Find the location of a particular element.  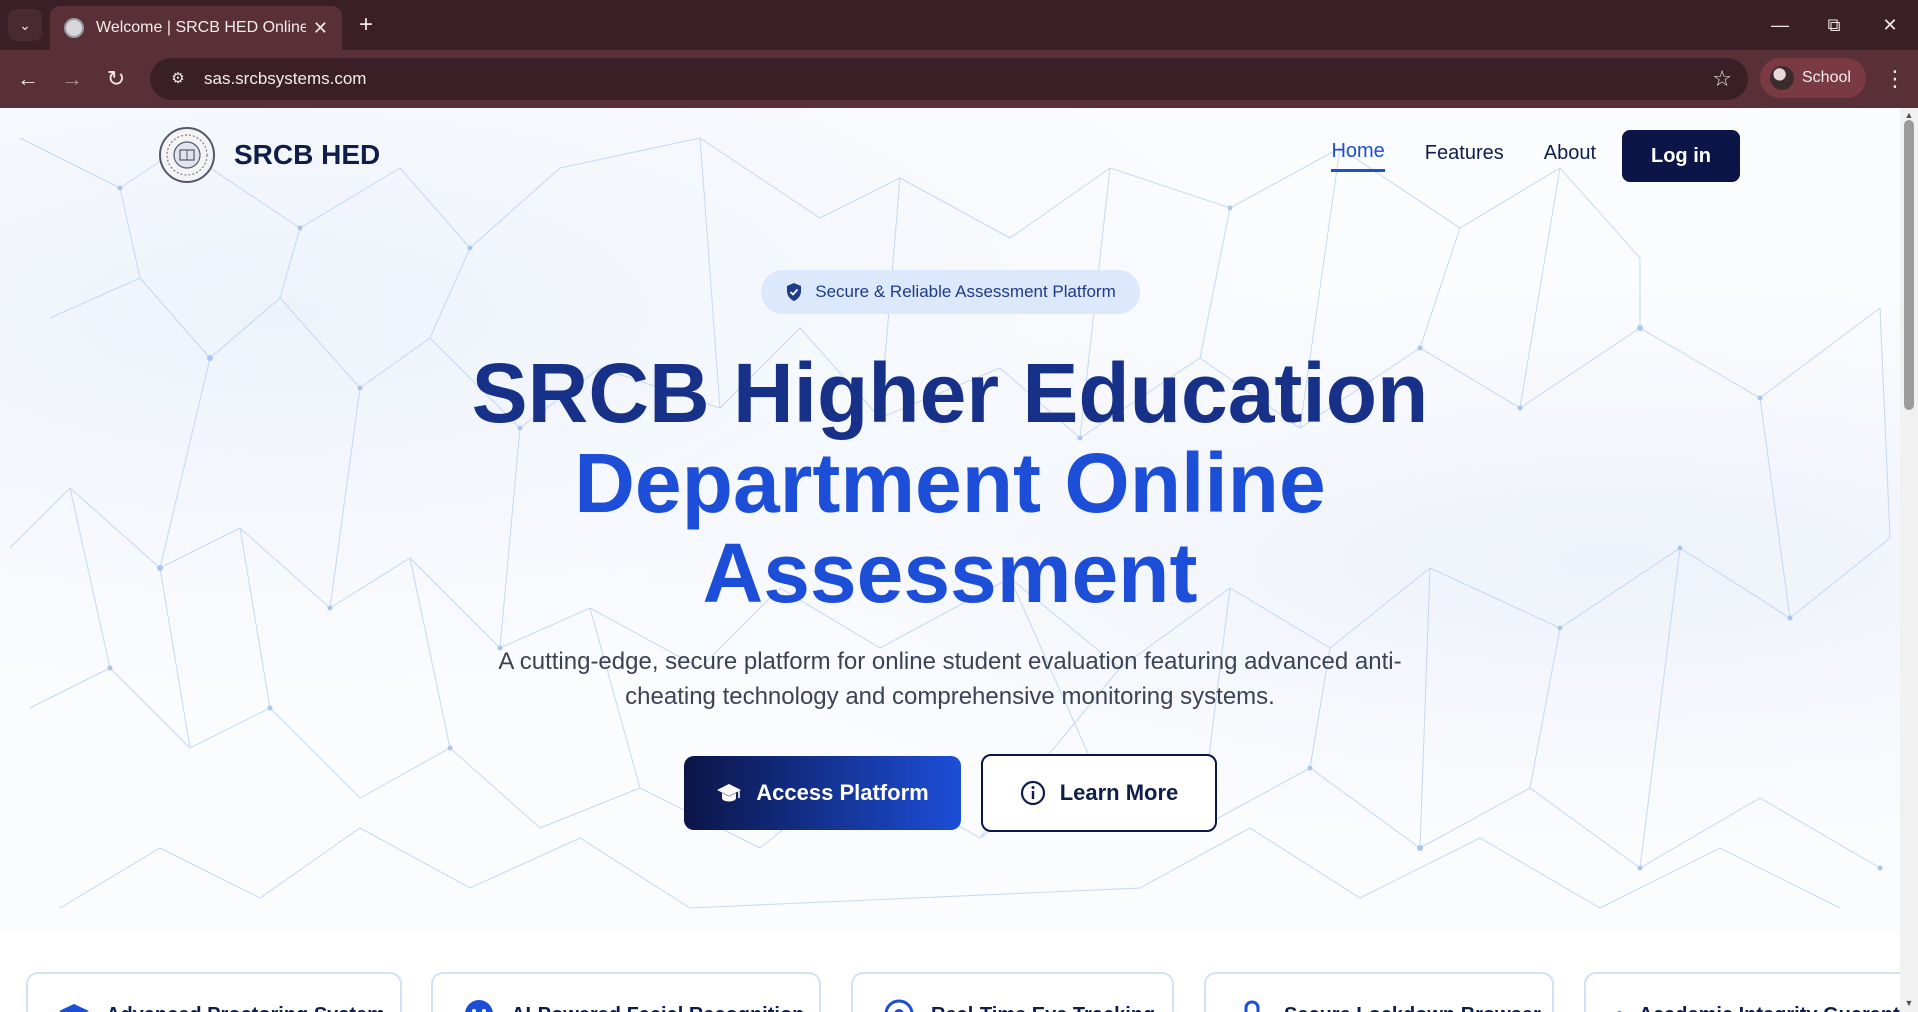

new-tab-button: + is located at coordinates (366, 26).